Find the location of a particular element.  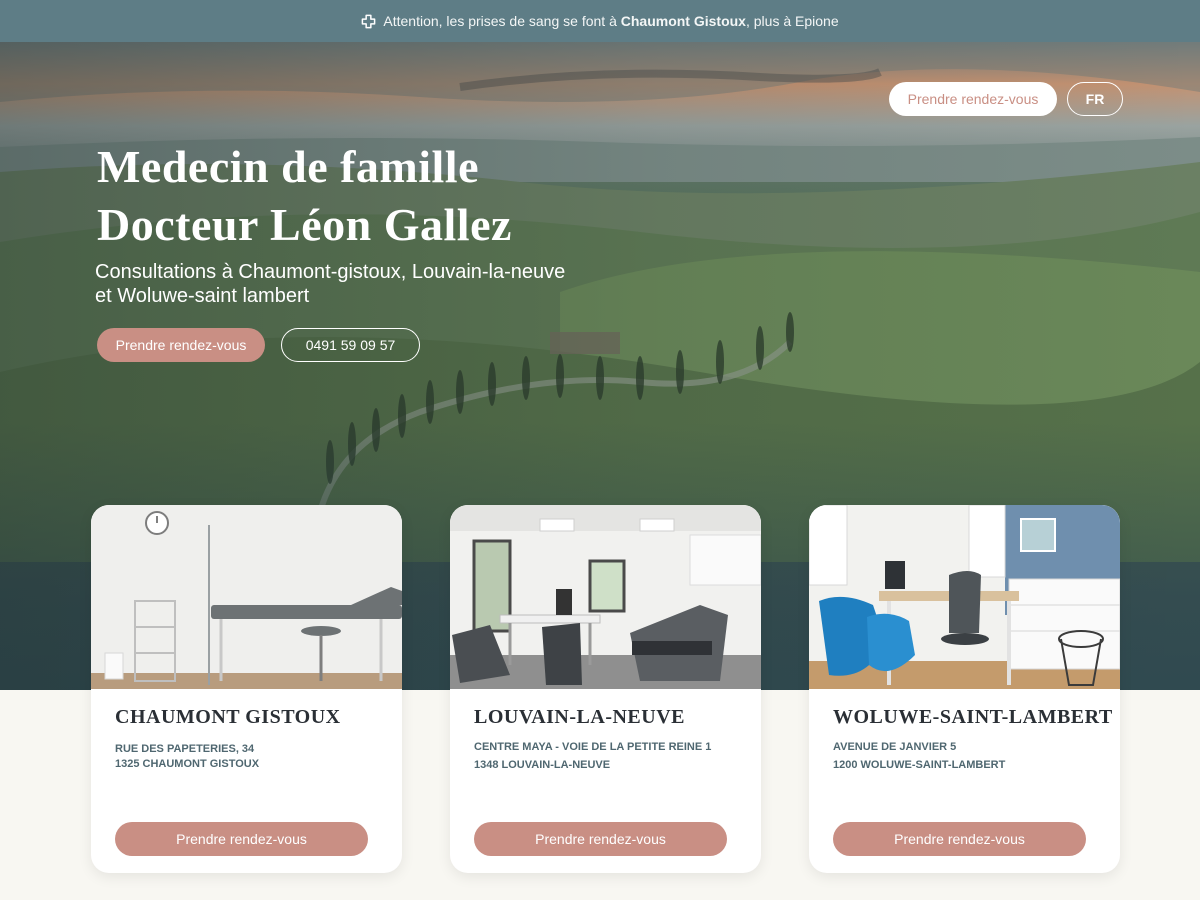

announcement-suffix: , plus à Epione is located at coordinates (792, 21).